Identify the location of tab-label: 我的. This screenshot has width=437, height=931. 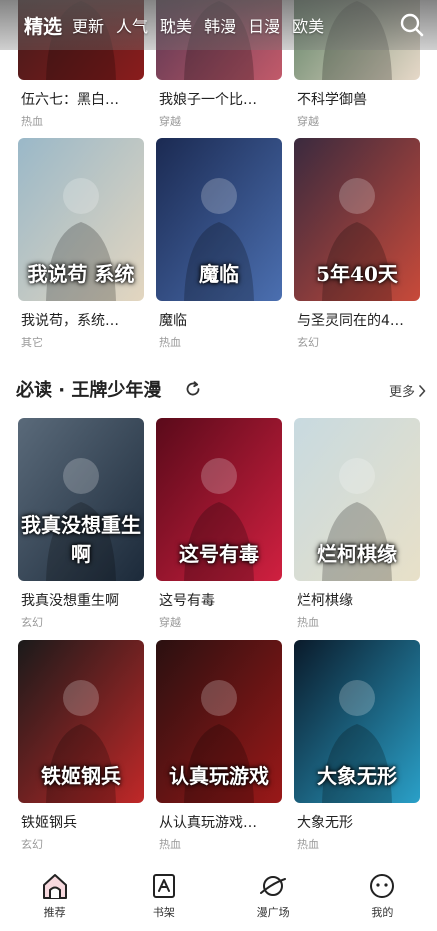
(382, 912).